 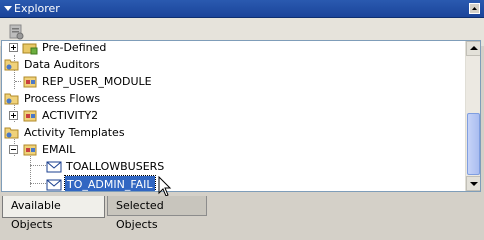 I want to click on tree-item-activity-templates: Activity Templates, so click(x=232, y=132).